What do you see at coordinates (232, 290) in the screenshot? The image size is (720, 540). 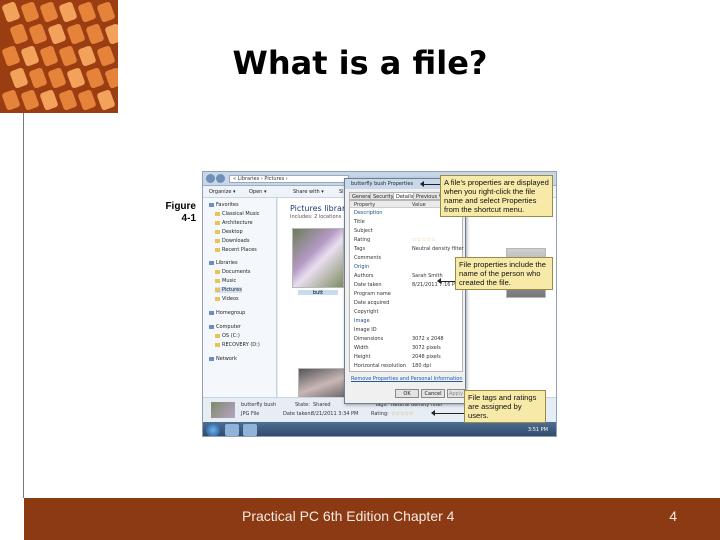 I see `nav-item-label: Pictures` at bounding box center [232, 290].